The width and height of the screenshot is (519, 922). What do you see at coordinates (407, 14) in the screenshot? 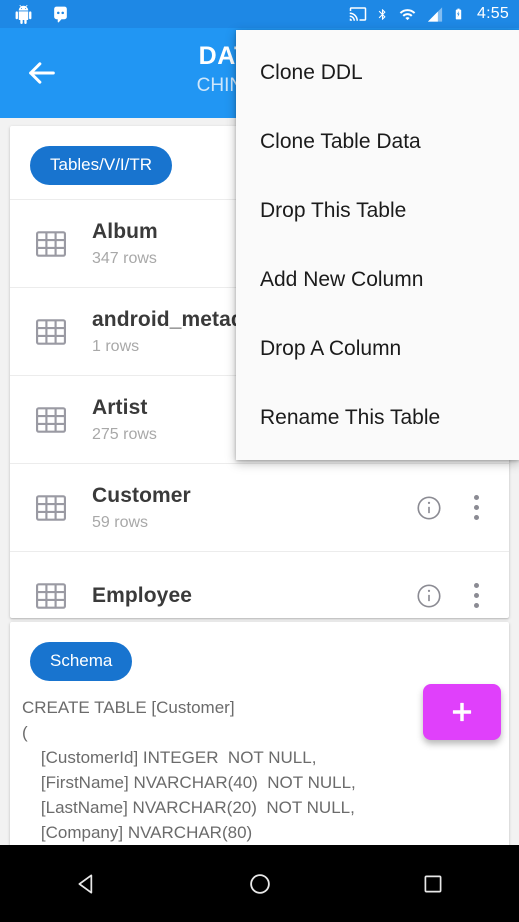
I see `wifi-icon` at bounding box center [407, 14].